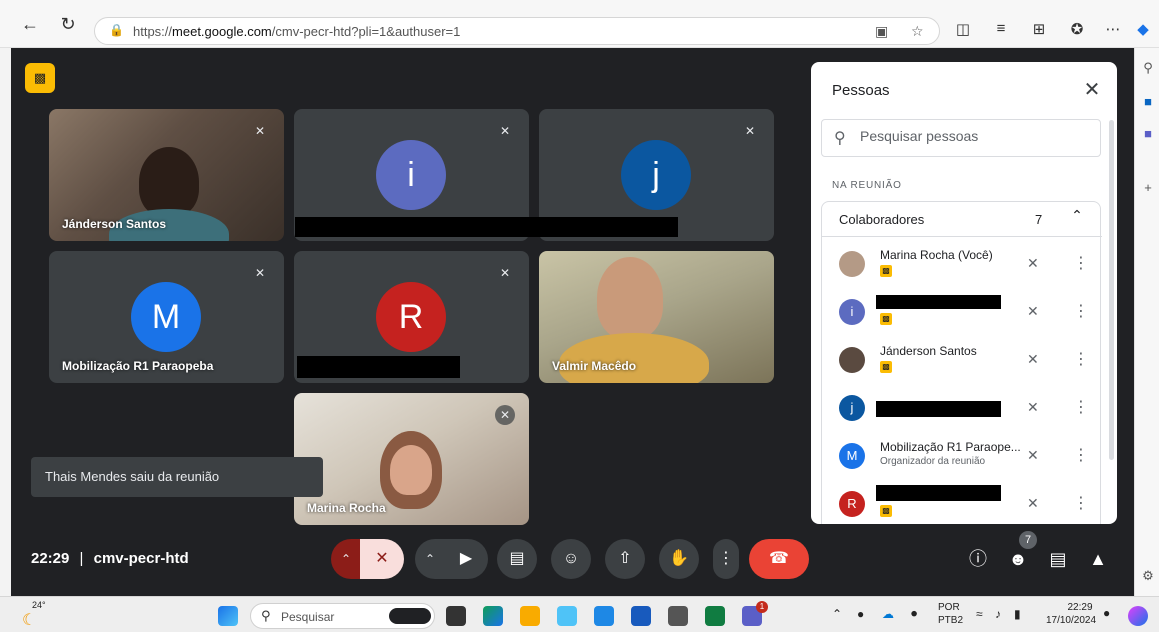 The image size is (1159, 632). I want to click on meeting-code: cmv-pecr-htd, so click(141, 558).